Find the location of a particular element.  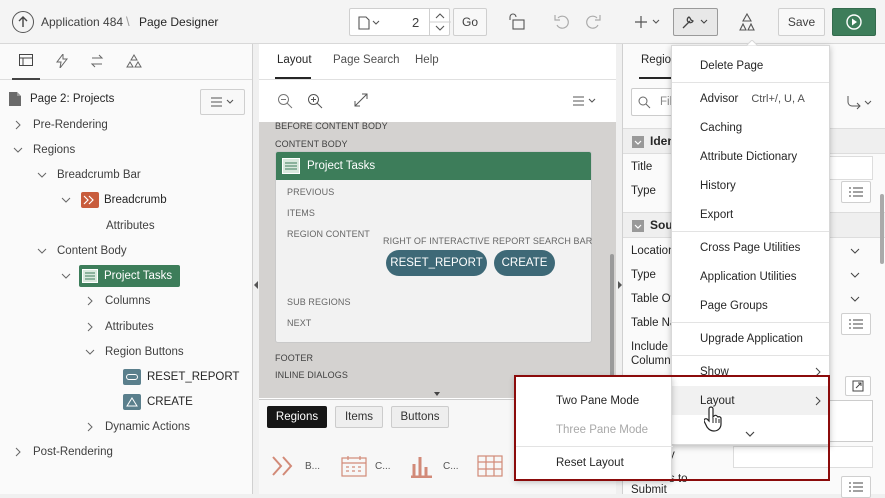

tree-node-attributes: Attributes is located at coordinates (130, 226).